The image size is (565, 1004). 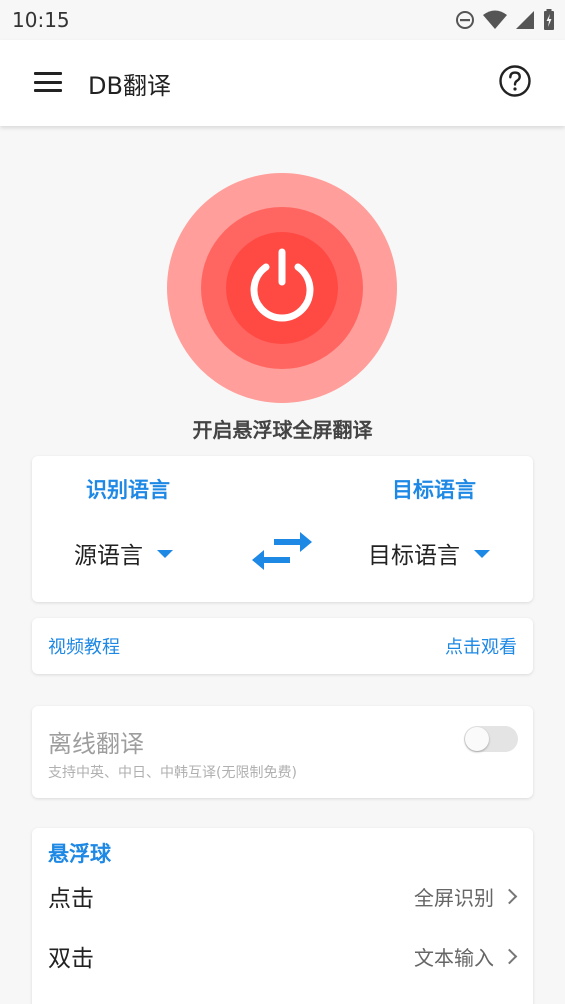 What do you see at coordinates (454, 957) in the screenshot?
I see `row-value: 文本输入` at bounding box center [454, 957].